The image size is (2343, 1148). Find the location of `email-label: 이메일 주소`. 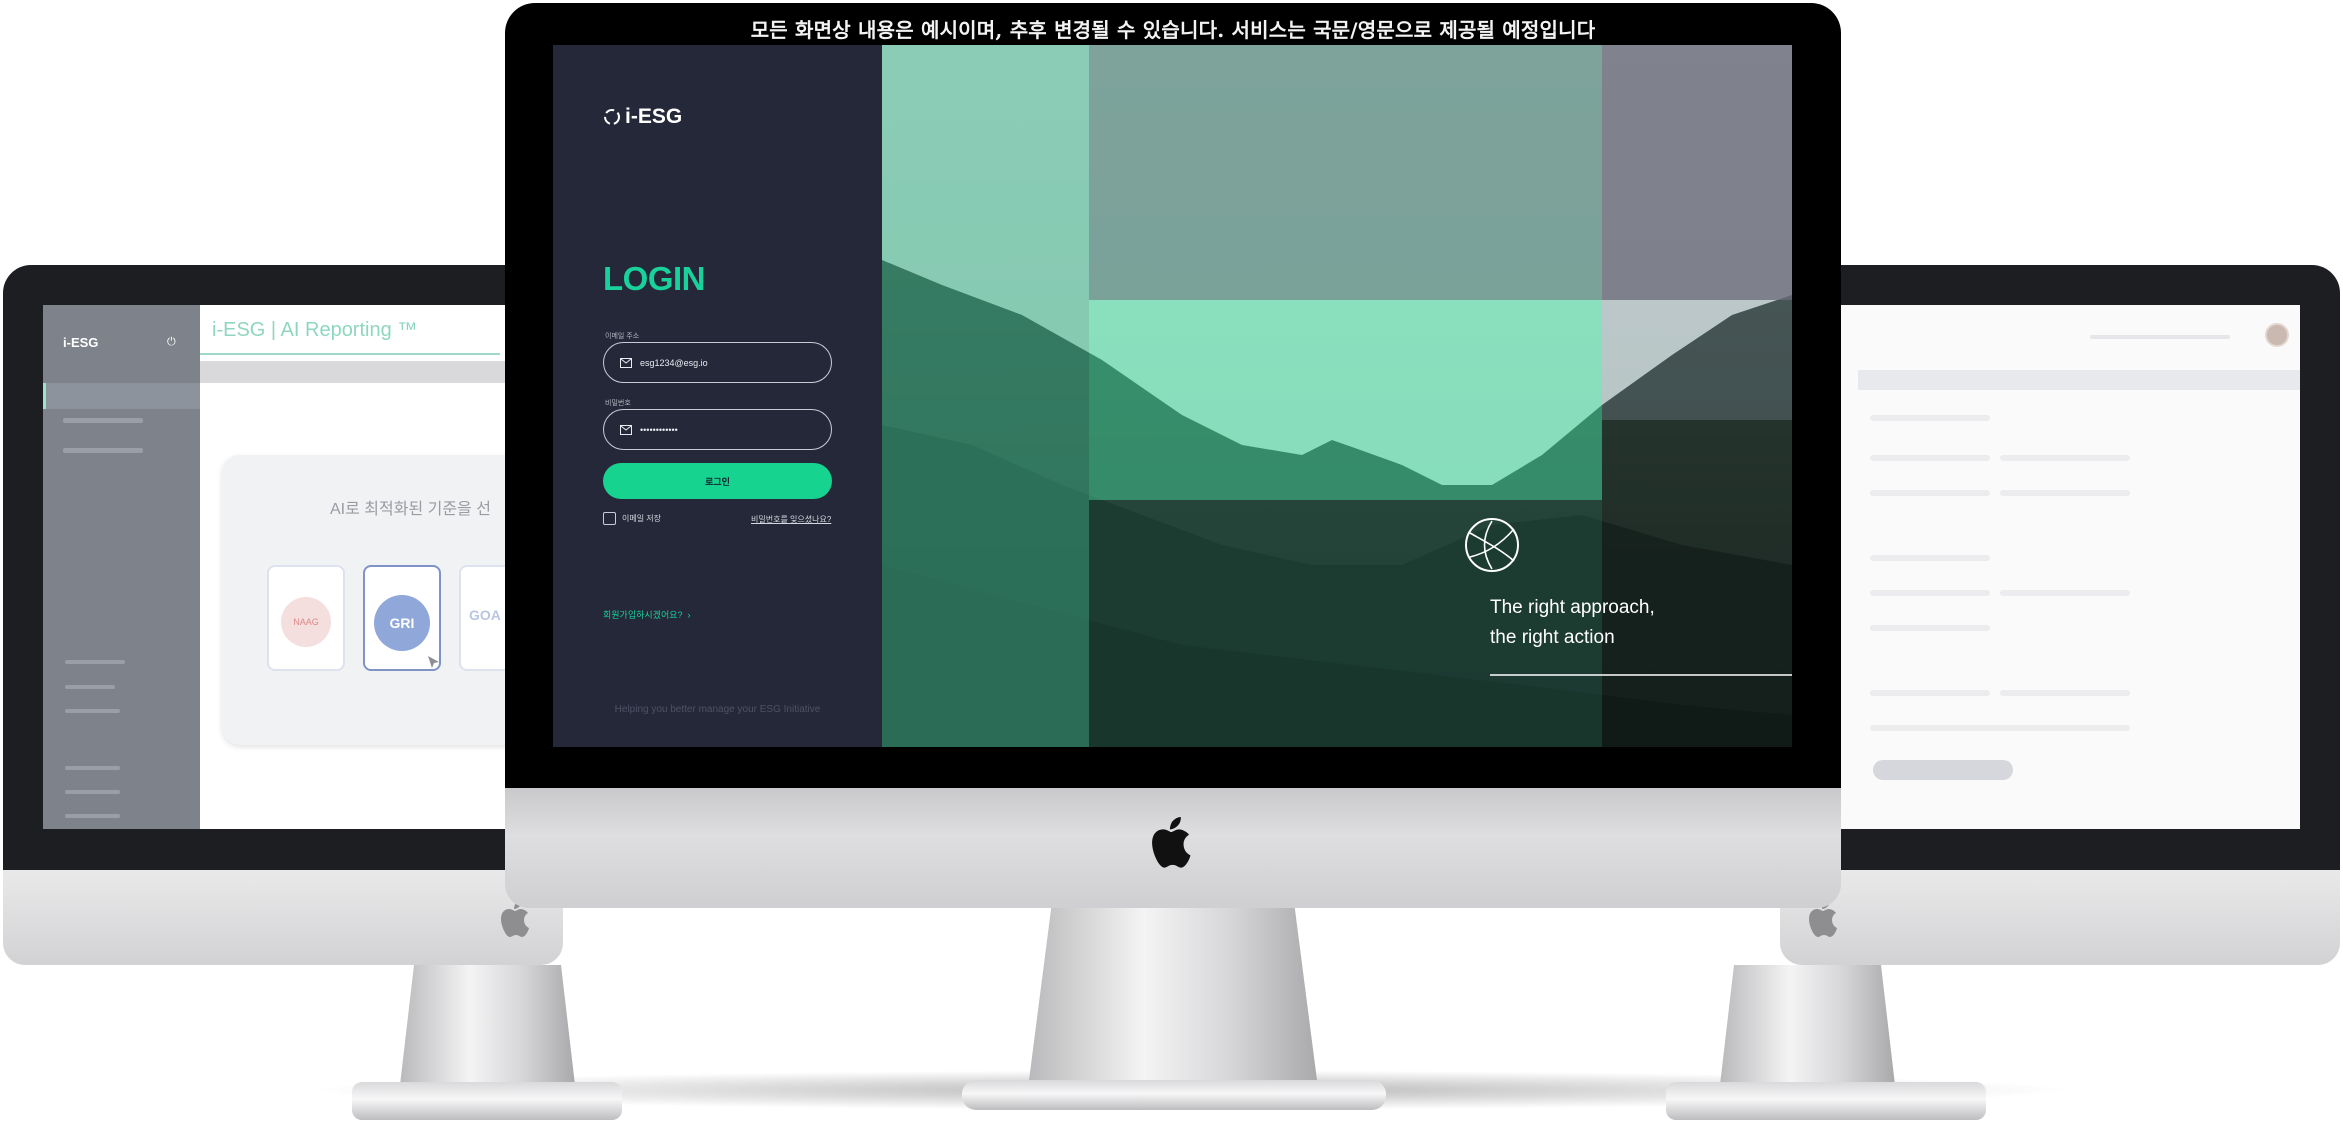

email-label: 이메일 주소 is located at coordinates (622, 336).